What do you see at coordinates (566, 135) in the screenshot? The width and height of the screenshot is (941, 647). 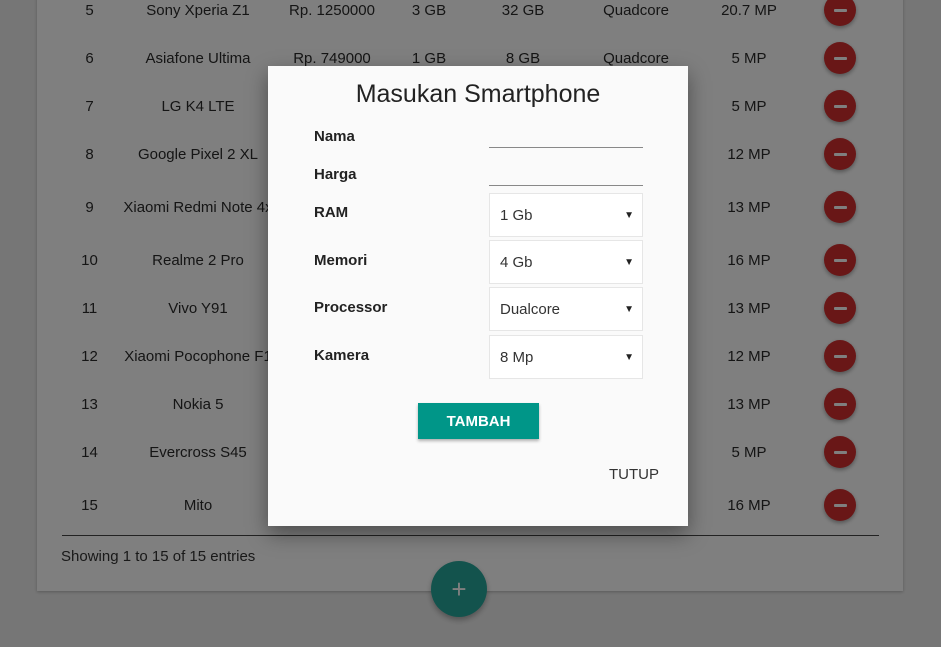 I see `nama-input` at bounding box center [566, 135].